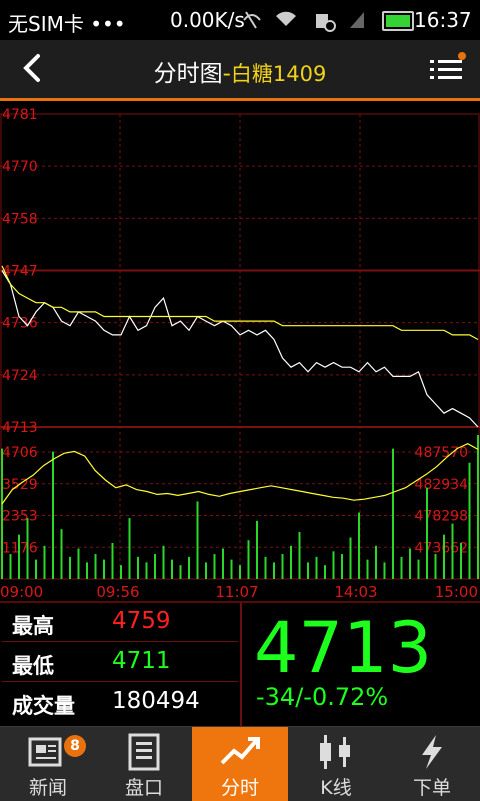  I want to click on tab-label: 分时, so click(239, 788).